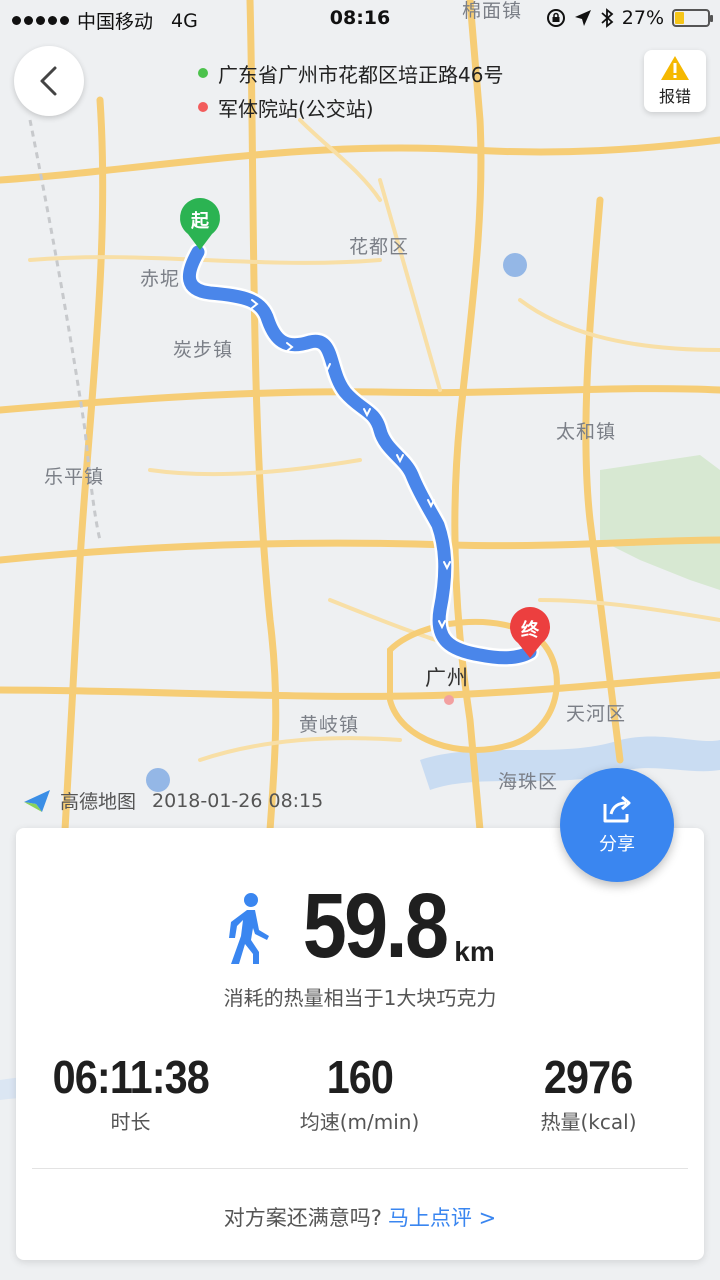 The height and width of the screenshot is (1280, 720). I want to click on trip-stats: 06:11:38 时长 160 均速(m/min) 2976 热量(kcal), so click(360, 1092).